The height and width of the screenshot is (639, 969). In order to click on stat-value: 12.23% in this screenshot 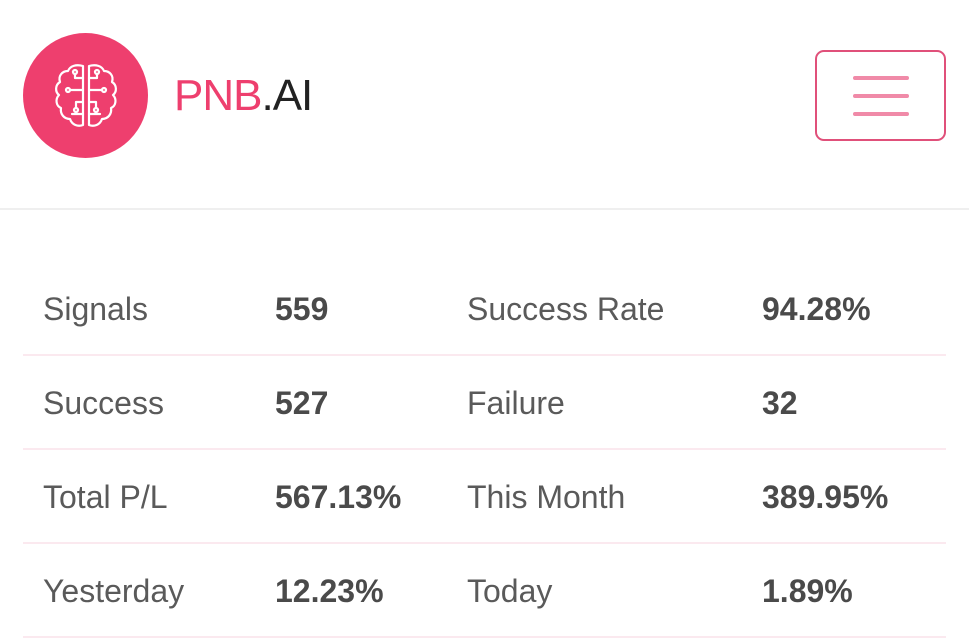, I will do `click(329, 591)`.